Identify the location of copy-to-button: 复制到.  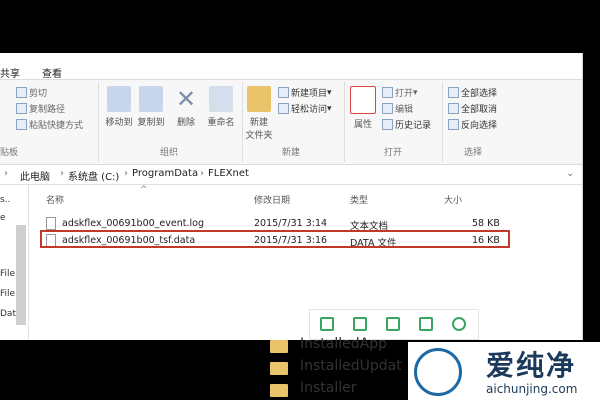
(151, 107).